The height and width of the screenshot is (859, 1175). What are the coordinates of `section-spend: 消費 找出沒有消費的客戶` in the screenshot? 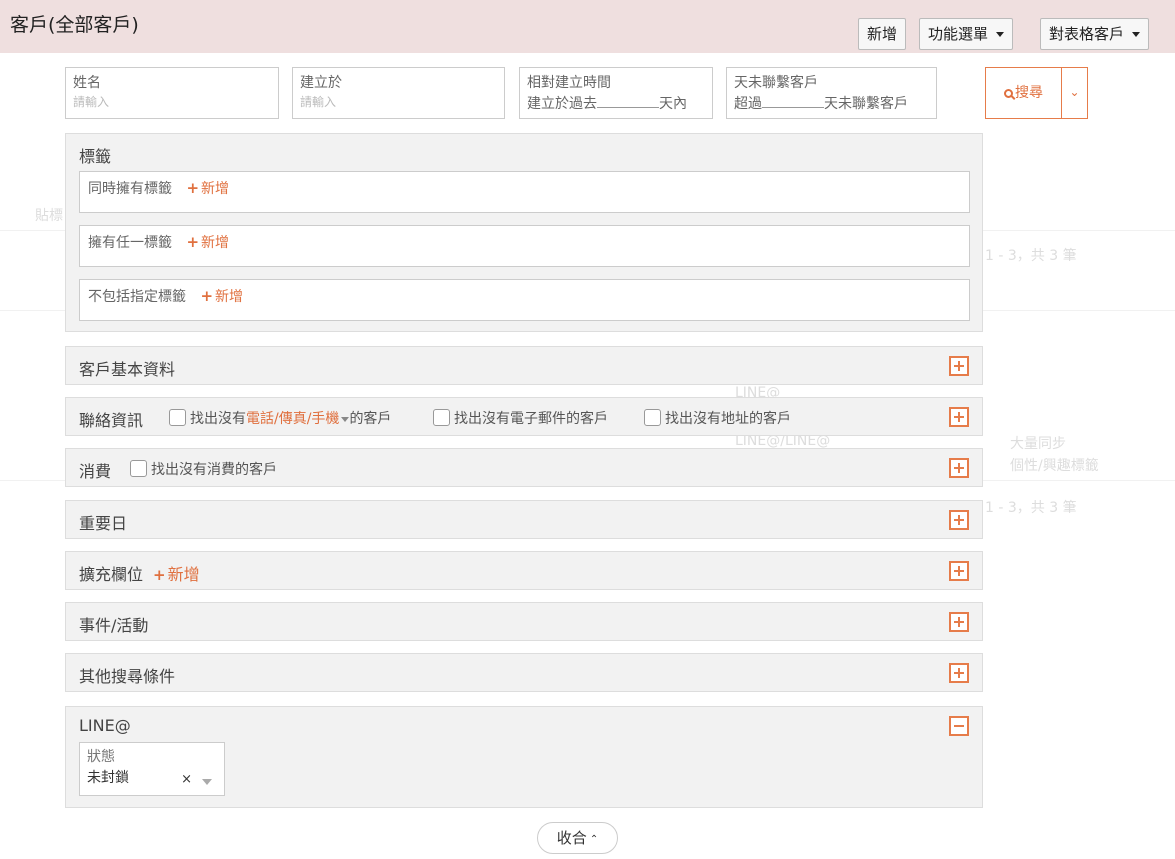 It's located at (524, 467).